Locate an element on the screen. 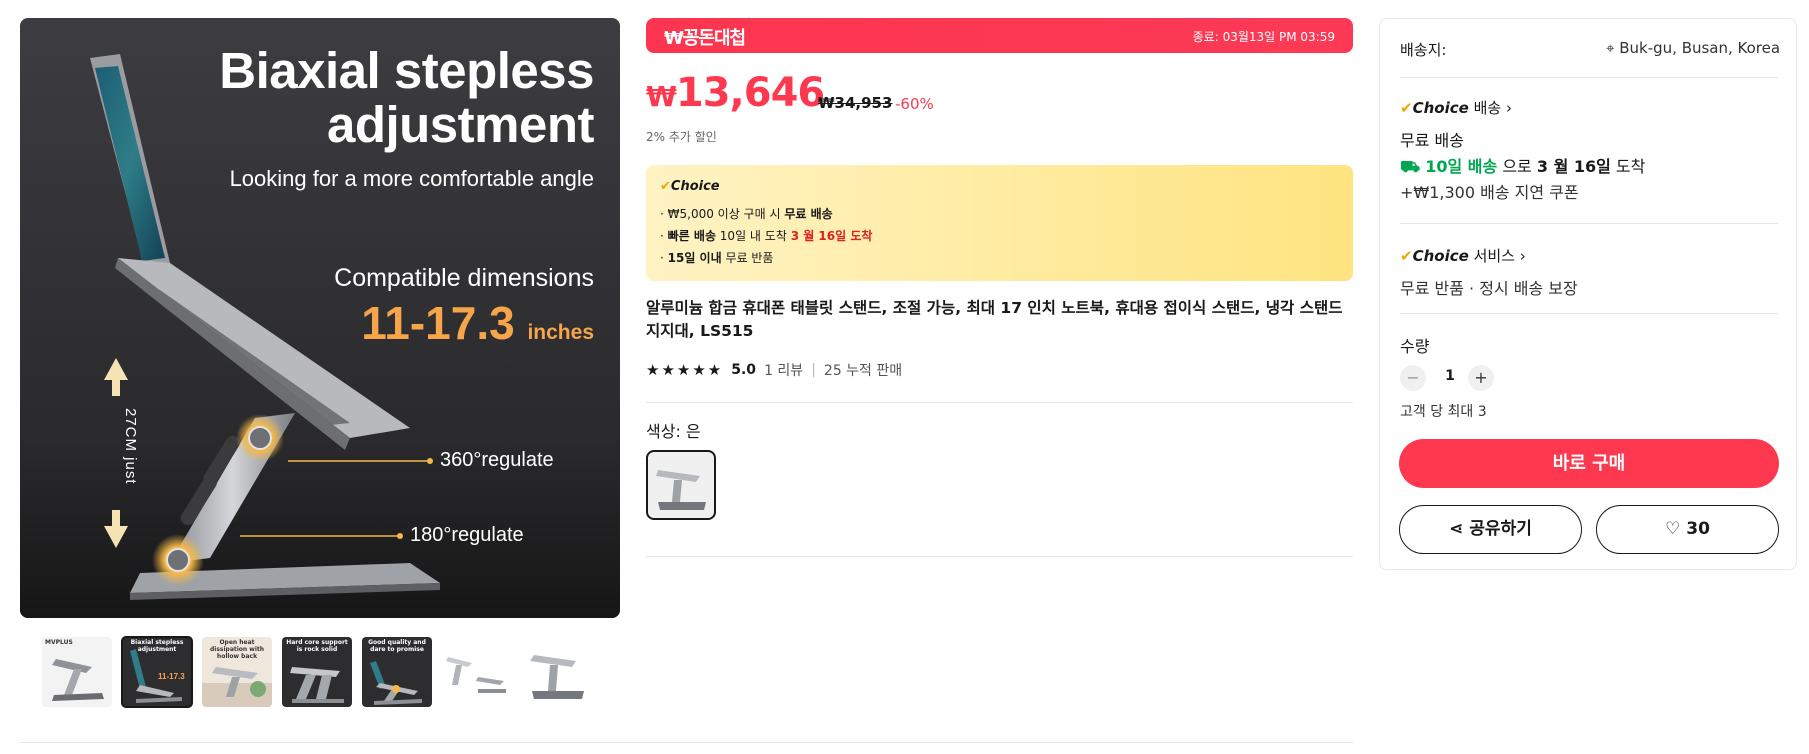 The width and height of the screenshot is (1809, 754). hero-size-value: 11-17.3 is located at coordinates (438, 323).